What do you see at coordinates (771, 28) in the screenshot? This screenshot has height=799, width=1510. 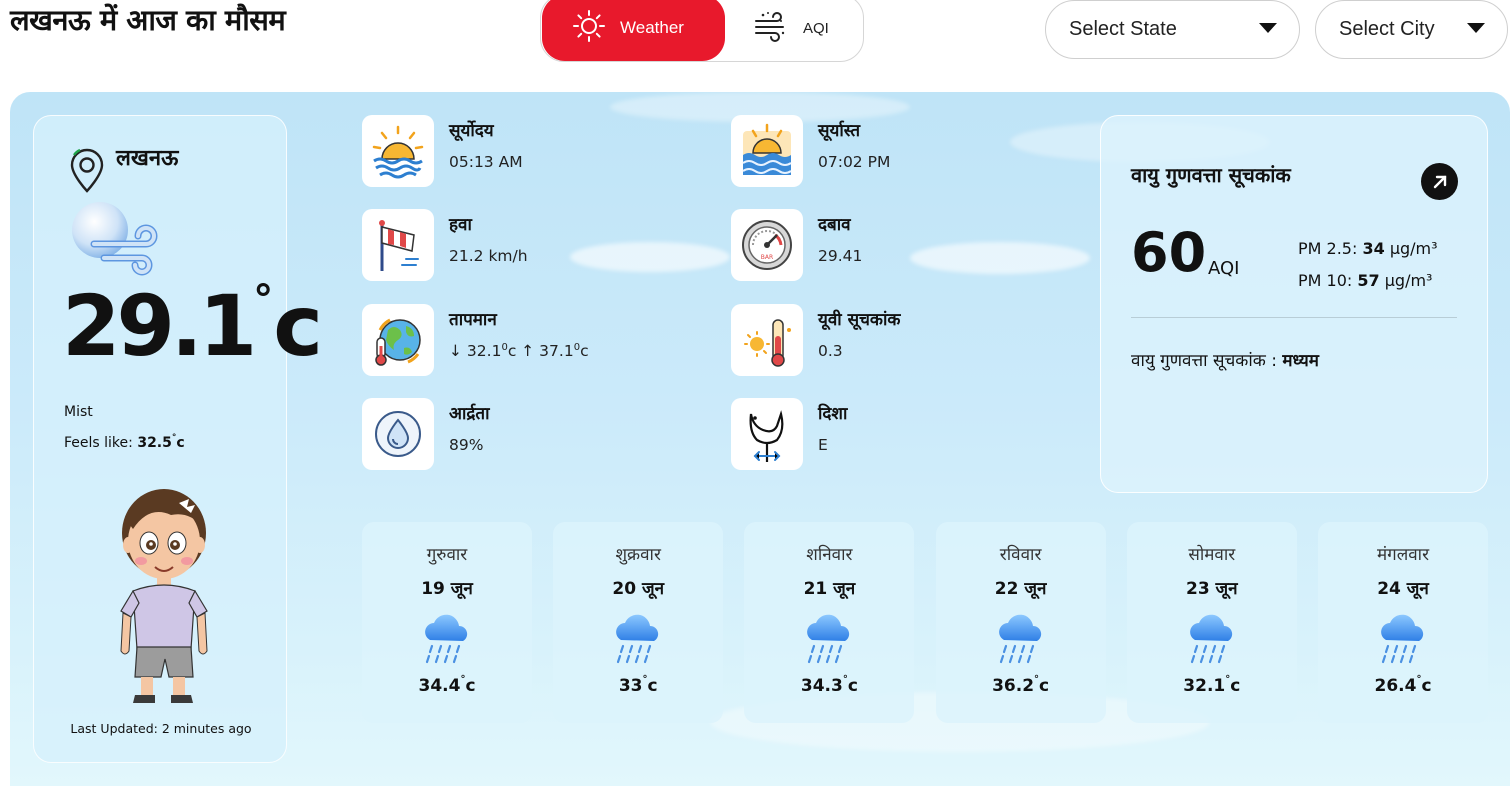 I see `wind-lines-icon` at bounding box center [771, 28].